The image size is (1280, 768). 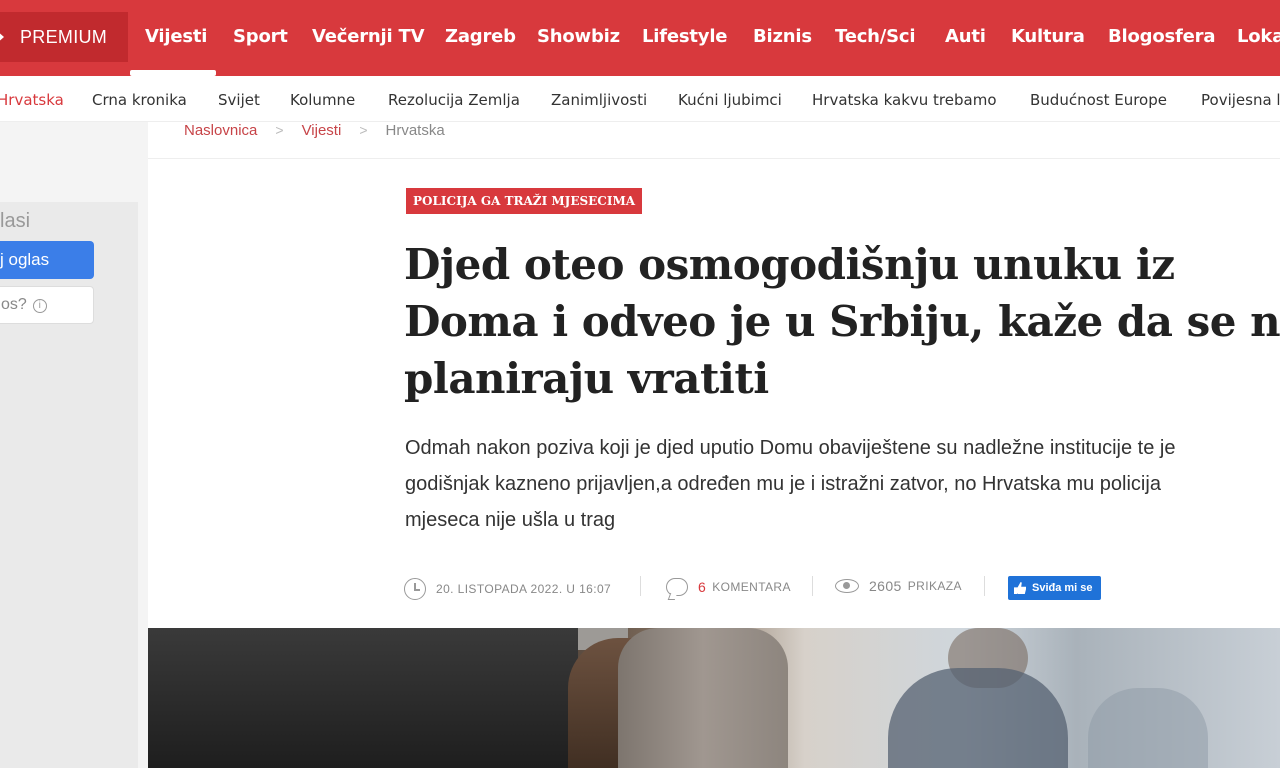 What do you see at coordinates (524, 201) in the screenshot?
I see `article-kicker: POLICIJA GA TRAŽI MJESECIMA` at bounding box center [524, 201].